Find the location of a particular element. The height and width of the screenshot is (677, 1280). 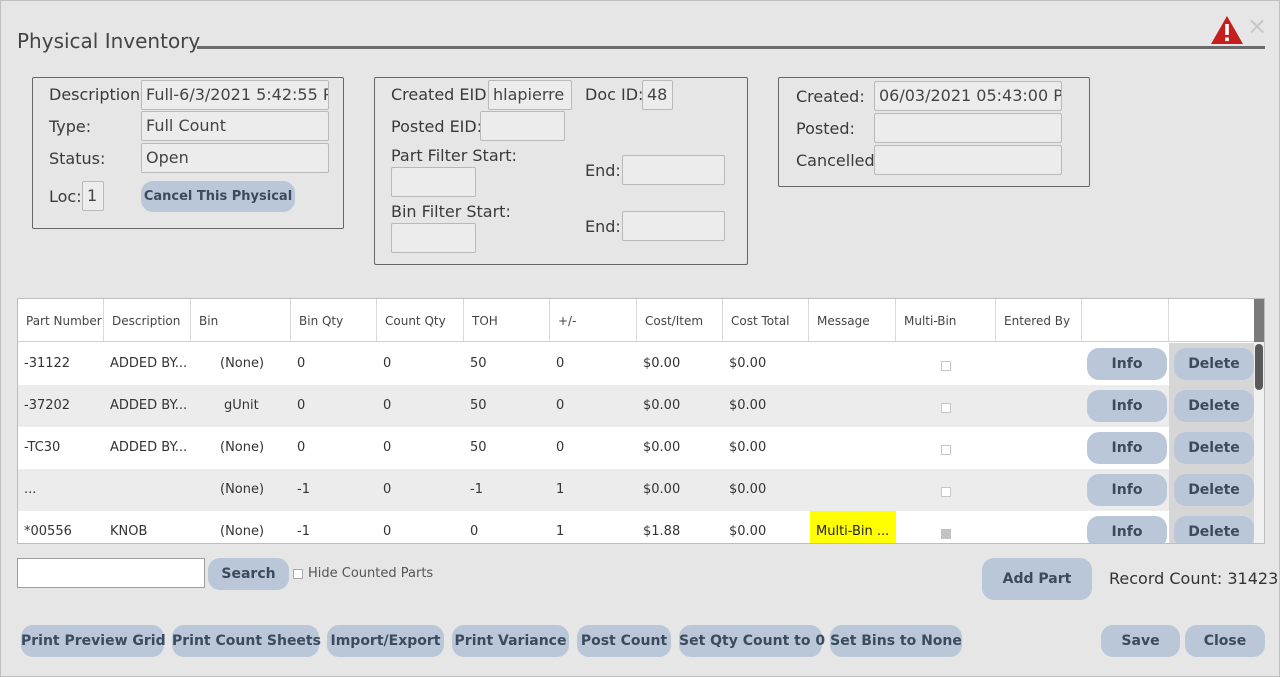

diff-cell: 0 is located at coordinates (560, 447).